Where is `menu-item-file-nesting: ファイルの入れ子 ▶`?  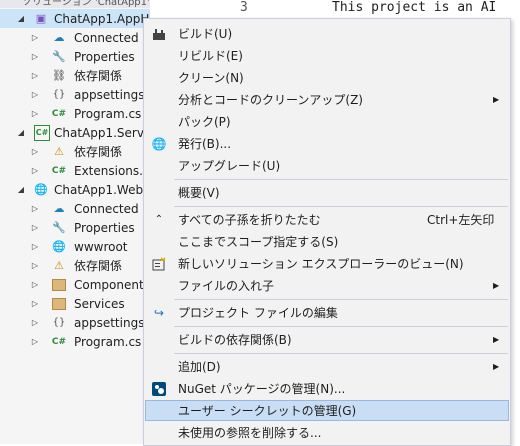 menu-item-file-nesting: ファイルの入れ子 ▶ is located at coordinates (327, 285).